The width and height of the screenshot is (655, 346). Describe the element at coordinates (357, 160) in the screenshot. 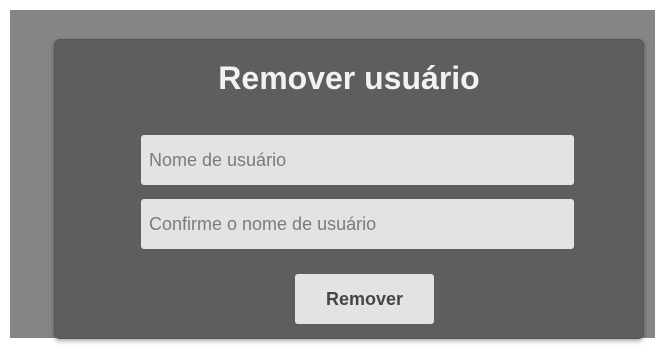

I see `username-input` at that location.